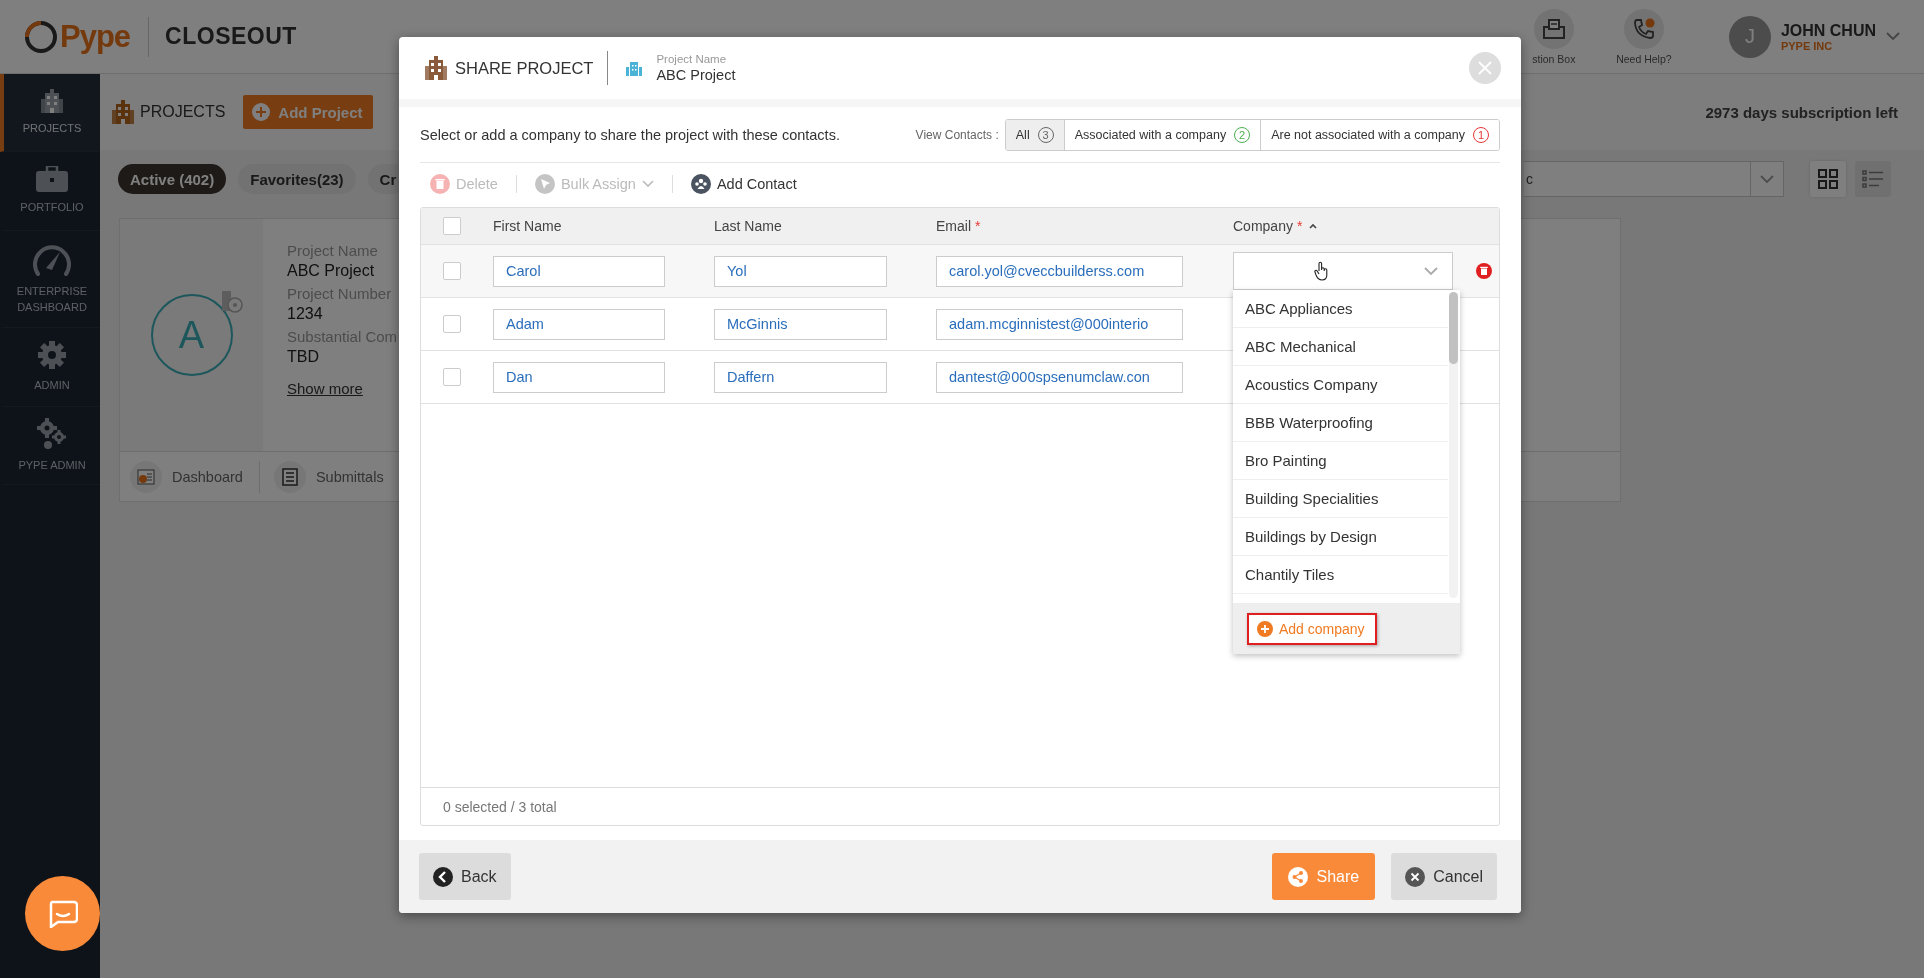 The height and width of the screenshot is (978, 1924). What do you see at coordinates (630, 134) in the screenshot?
I see `instruction-text: Select or add a company to share the project with these contacts.` at bounding box center [630, 134].